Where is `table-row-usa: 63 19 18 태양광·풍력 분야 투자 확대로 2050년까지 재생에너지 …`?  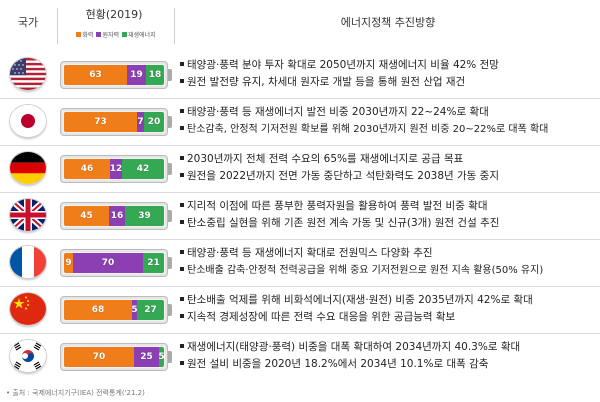
table-row-usa: 63 19 18 태양광·풍력 분야 투자 확대로 2050년까지 재생에너지 … is located at coordinates (300, 75).